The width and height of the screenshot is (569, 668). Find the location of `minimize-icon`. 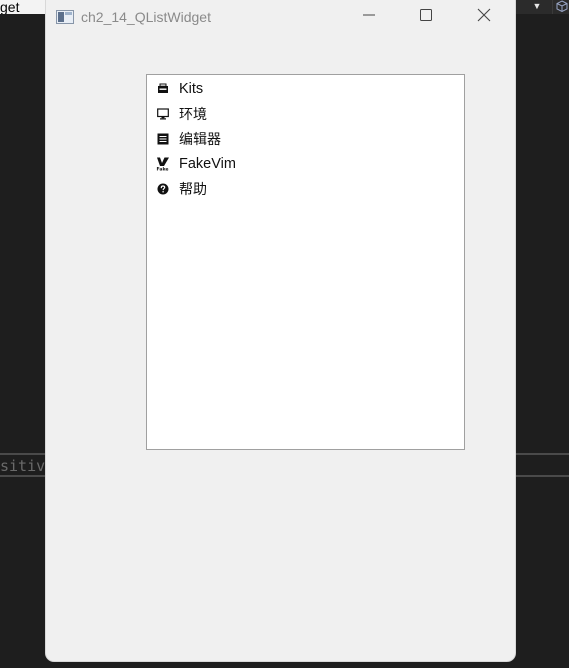

minimize-icon is located at coordinates (369, 17).